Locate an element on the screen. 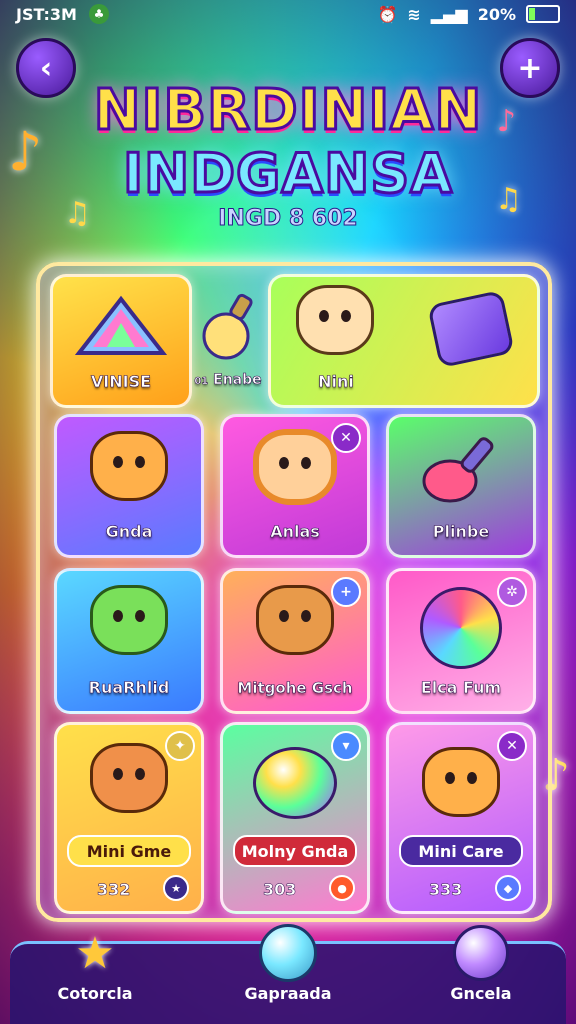 The width and height of the screenshot is (576, 1024). status-bar: JST:3M ♣ ⏰ ≋ ▂▄▆ 20% is located at coordinates (288, 14).